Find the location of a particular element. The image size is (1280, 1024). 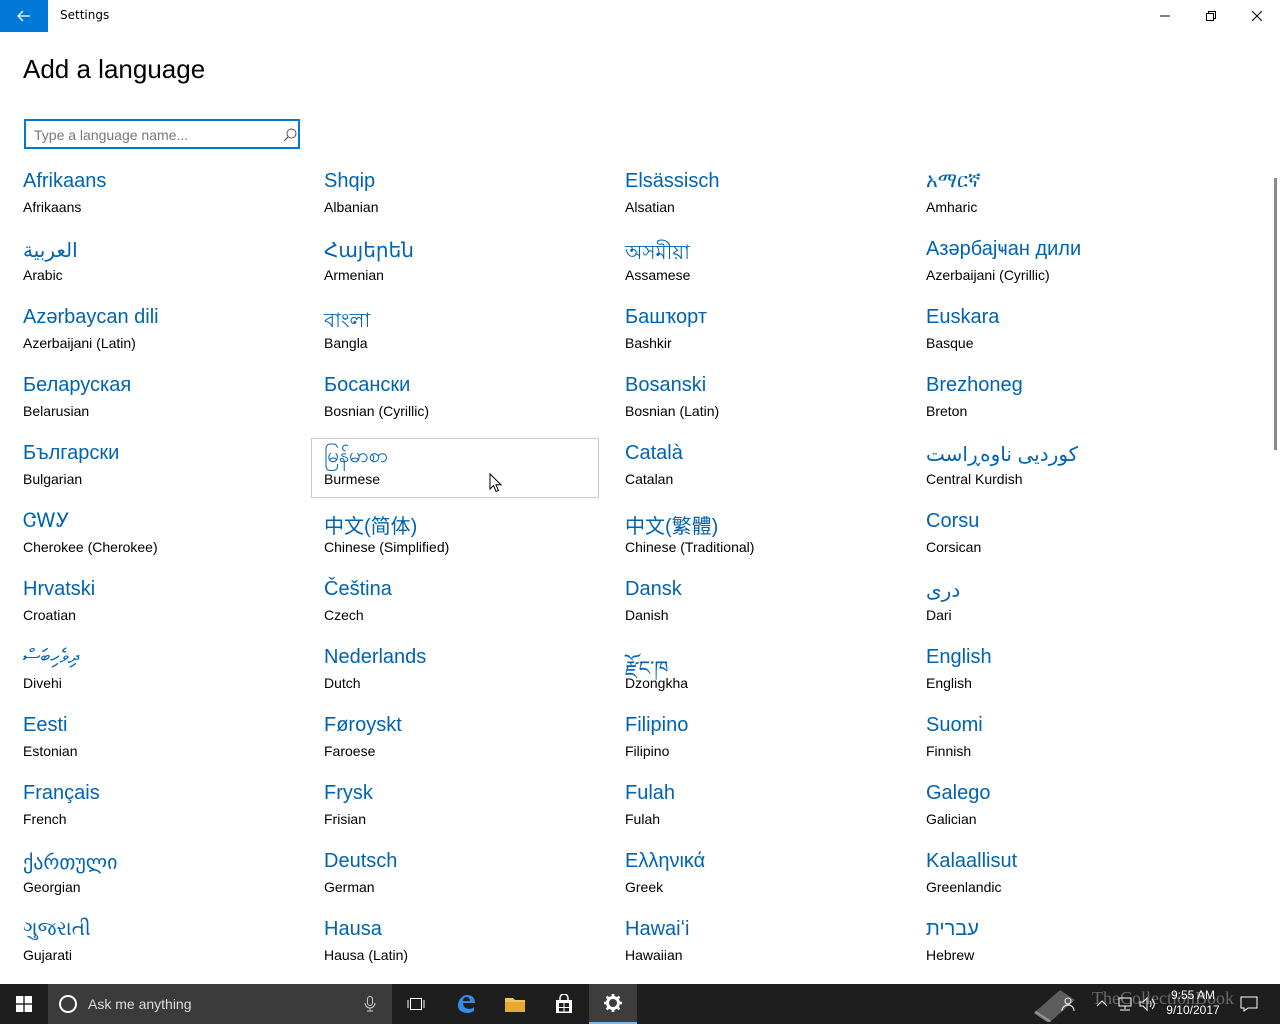

language-english-name: Chinese (Traditional) is located at coordinates (690, 547).